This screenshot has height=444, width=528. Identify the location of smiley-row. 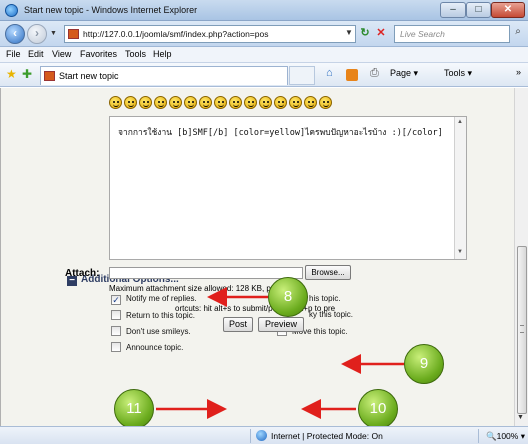
(221, 104).